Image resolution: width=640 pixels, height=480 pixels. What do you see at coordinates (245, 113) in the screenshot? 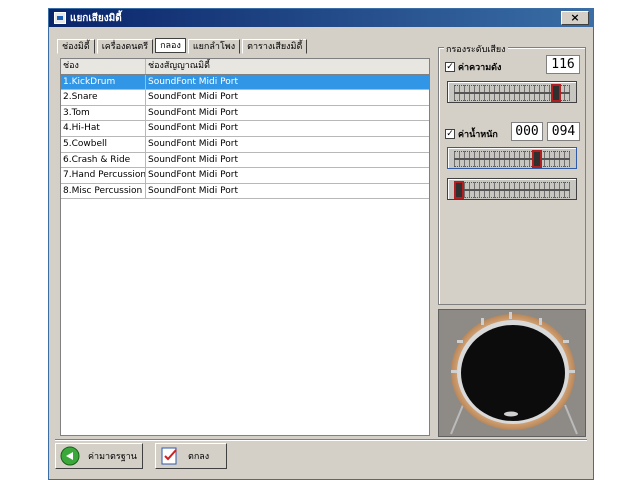
I see `list-row: 3.Tom SoundFont Midi Port` at bounding box center [245, 113].